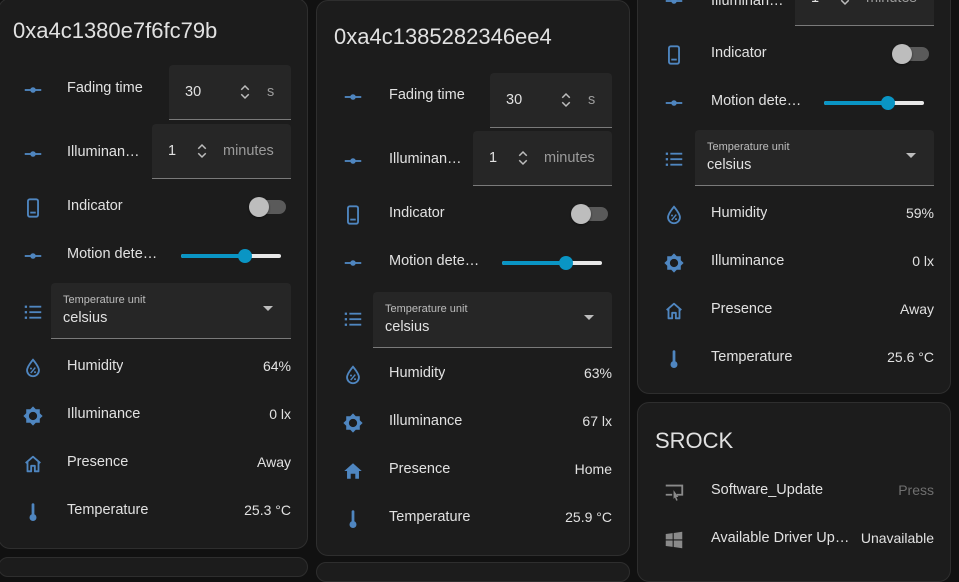  Describe the element at coordinates (795, 359) in the screenshot. I see `temperature-row: Temperature 25.6 °C` at that location.